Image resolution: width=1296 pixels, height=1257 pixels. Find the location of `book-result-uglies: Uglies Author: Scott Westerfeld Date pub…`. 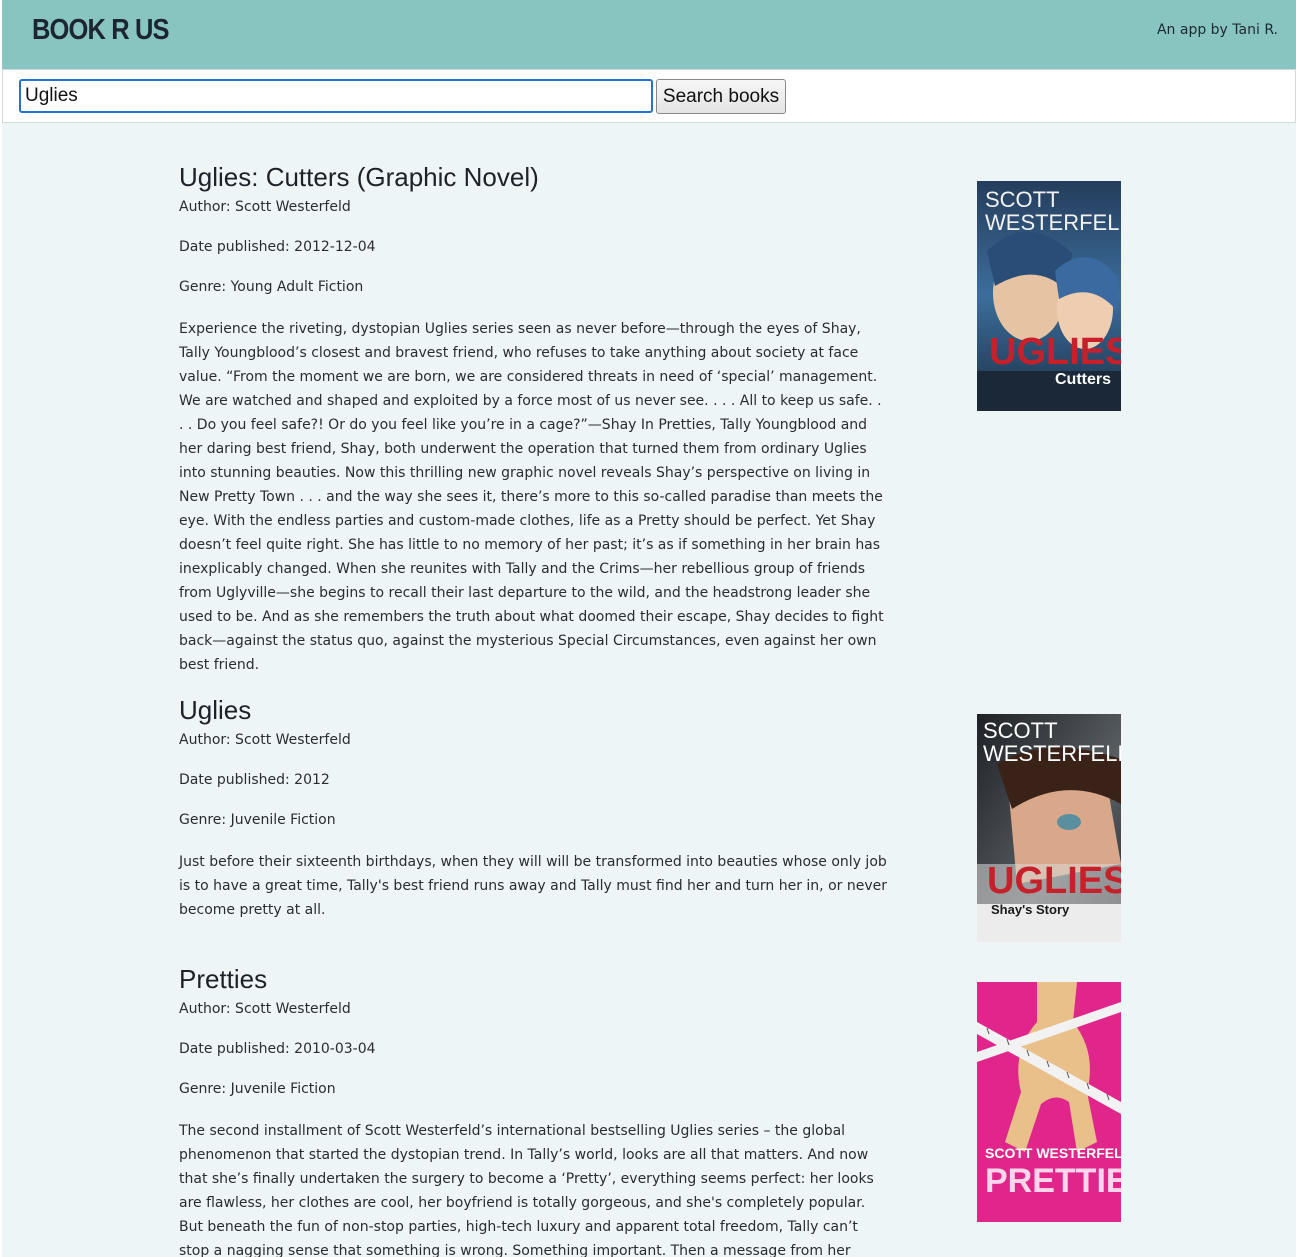

book-result-uglies: Uglies Author: Scott Westerfeld Date pub… is located at coordinates (534, 807).